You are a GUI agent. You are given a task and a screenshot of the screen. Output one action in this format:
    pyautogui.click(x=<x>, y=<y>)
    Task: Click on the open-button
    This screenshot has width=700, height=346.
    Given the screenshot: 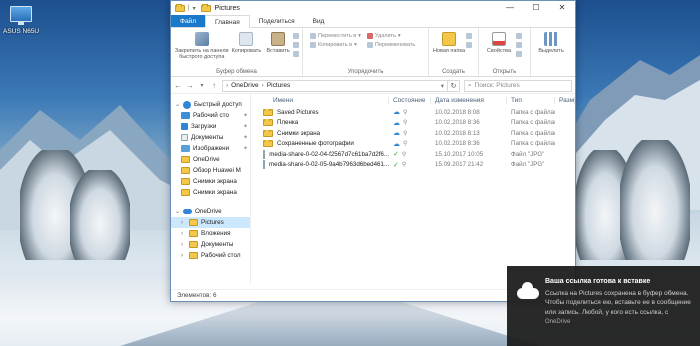 What is the action you would take?
    pyautogui.click(x=519, y=36)
    